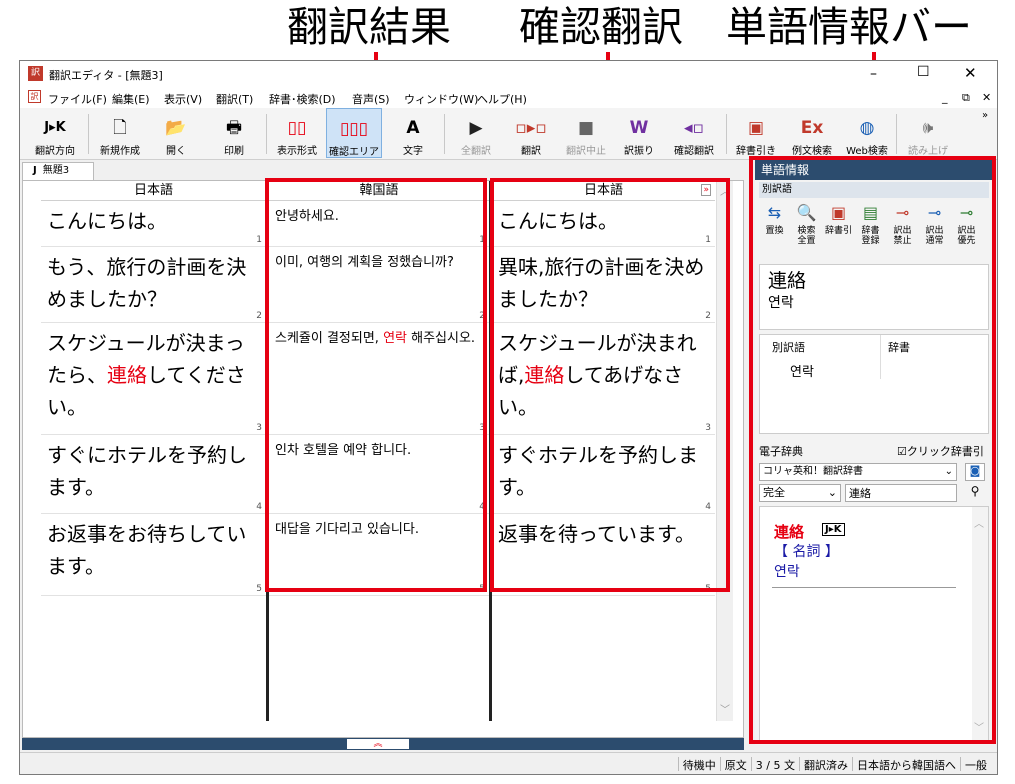  I want to click on open-button: 📂 開く, so click(176, 133).